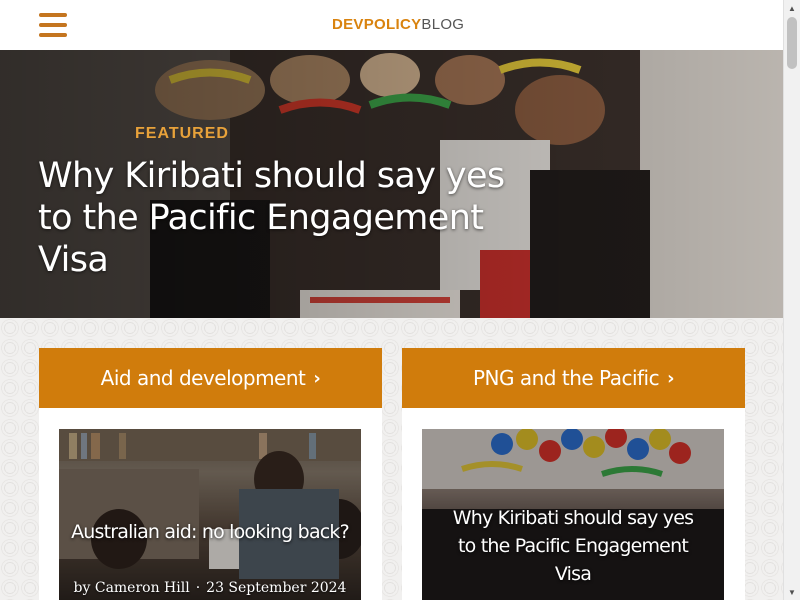  I want to click on page-scrollbar: ▲ ▼, so click(791, 300).